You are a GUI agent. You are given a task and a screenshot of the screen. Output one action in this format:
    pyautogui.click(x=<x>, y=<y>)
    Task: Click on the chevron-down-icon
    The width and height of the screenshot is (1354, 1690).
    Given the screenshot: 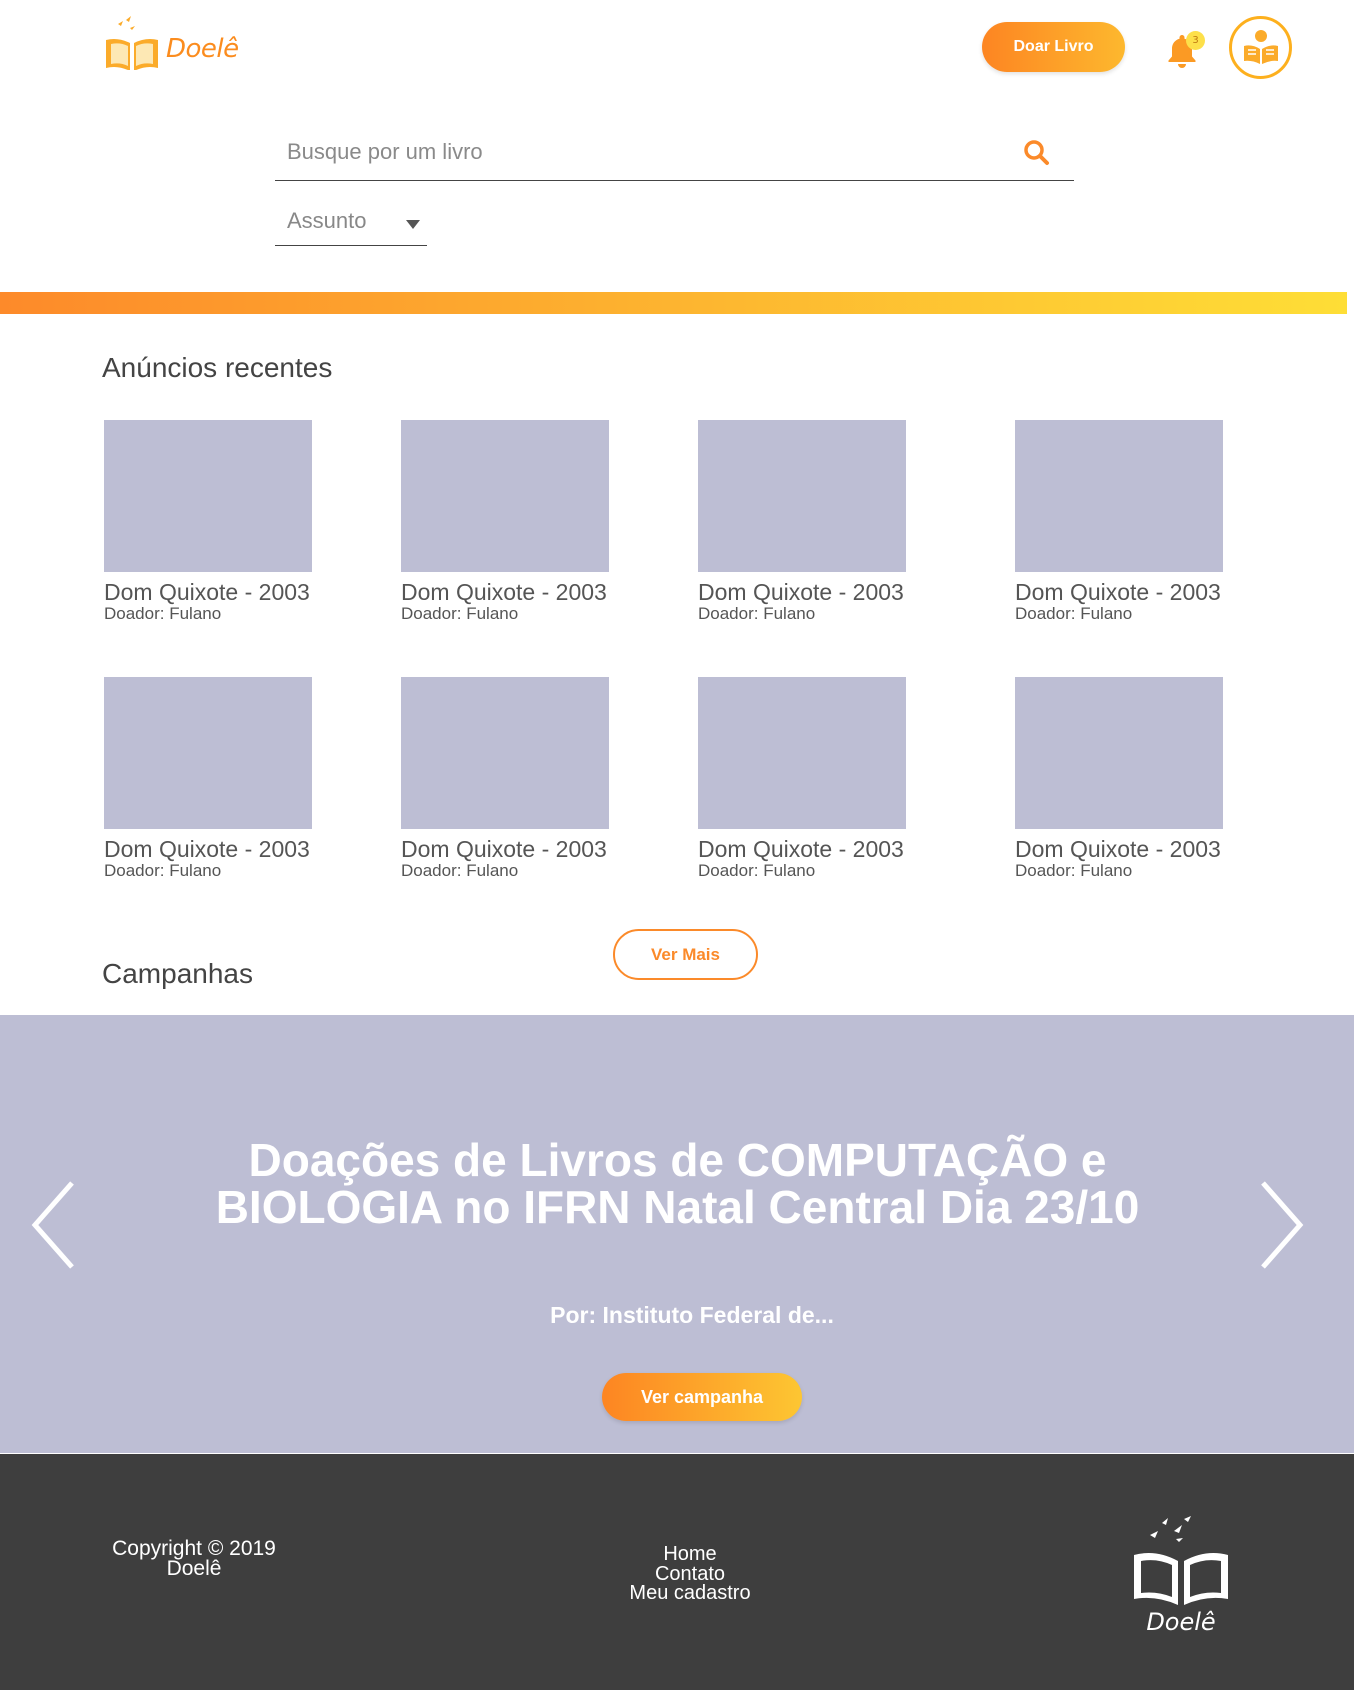 What is the action you would take?
    pyautogui.click(x=413, y=224)
    